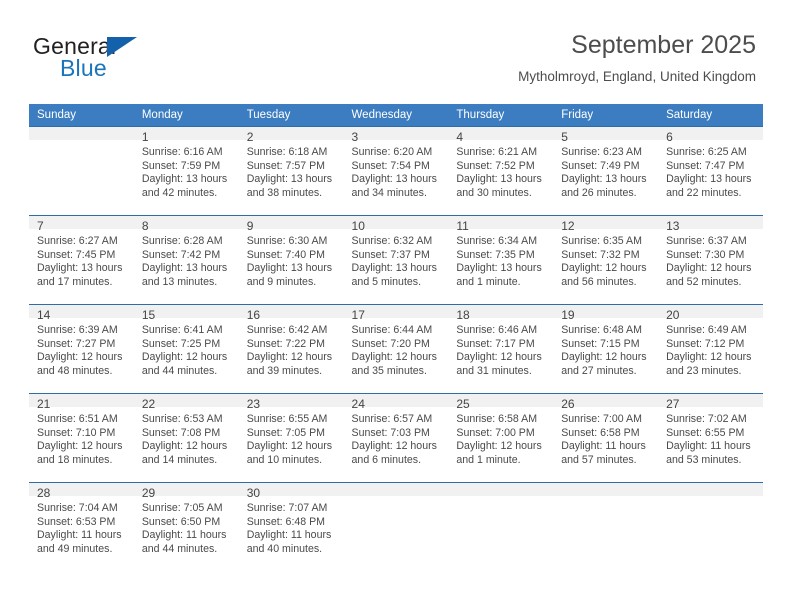  What do you see at coordinates (494, 192) in the screenshot?
I see `daylight-text: and 30 minutes.` at bounding box center [494, 192].